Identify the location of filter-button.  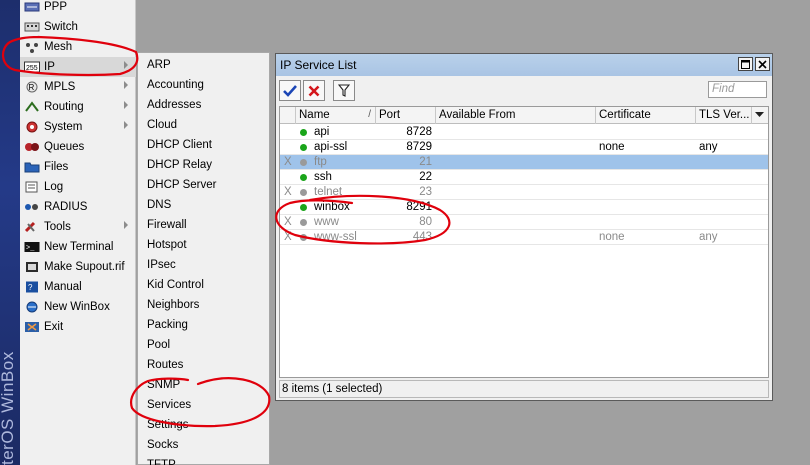
(344, 90).